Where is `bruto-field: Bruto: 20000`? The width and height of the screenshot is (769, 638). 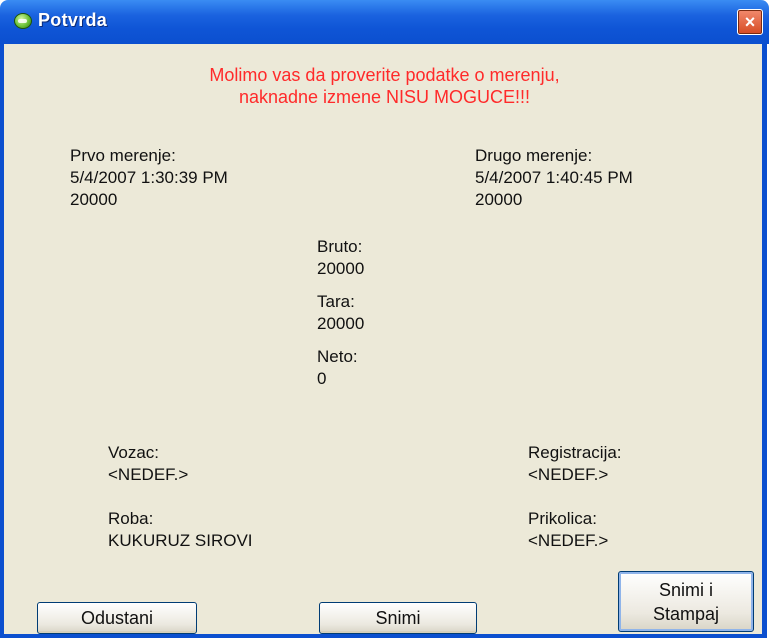
bruto-field: Bruto: 20000 is located at coordinates (340, 258).